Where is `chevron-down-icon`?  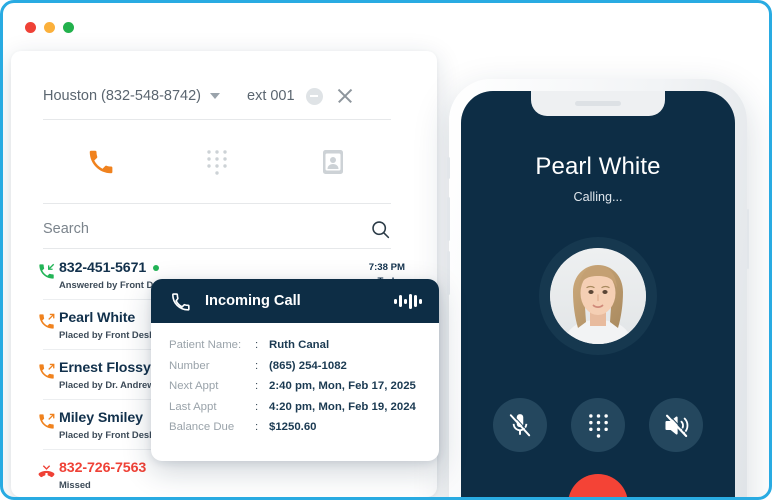
chevron-down-icon is located at coordinates (215, 96).